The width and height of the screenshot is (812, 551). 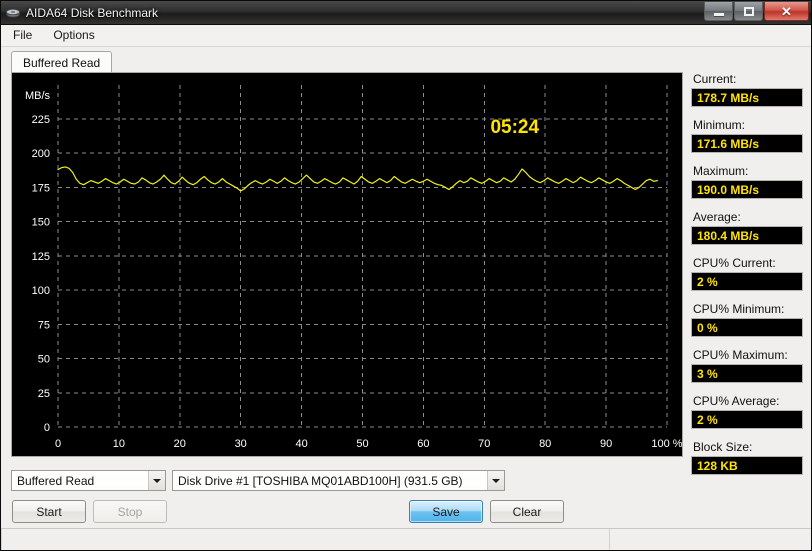 I want to click on svg-text: 100, so click(x=41, y=291).